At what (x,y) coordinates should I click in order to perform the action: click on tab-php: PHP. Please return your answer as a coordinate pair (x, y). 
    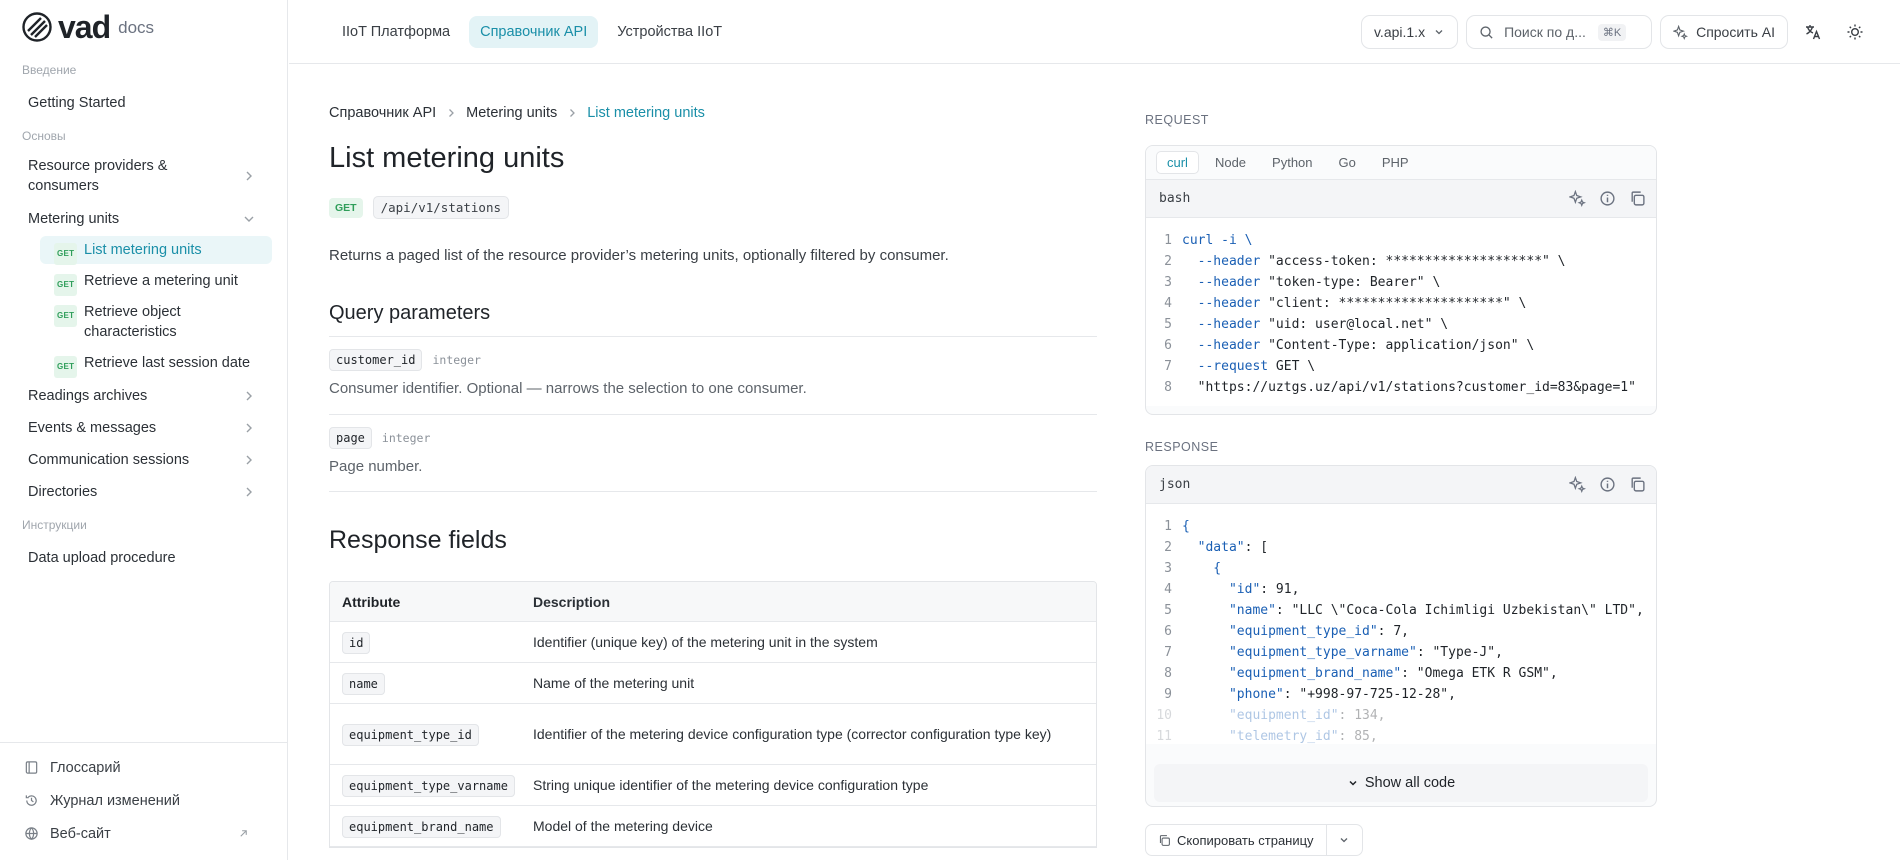
    Looking at the image, I should click on (1395, 162).